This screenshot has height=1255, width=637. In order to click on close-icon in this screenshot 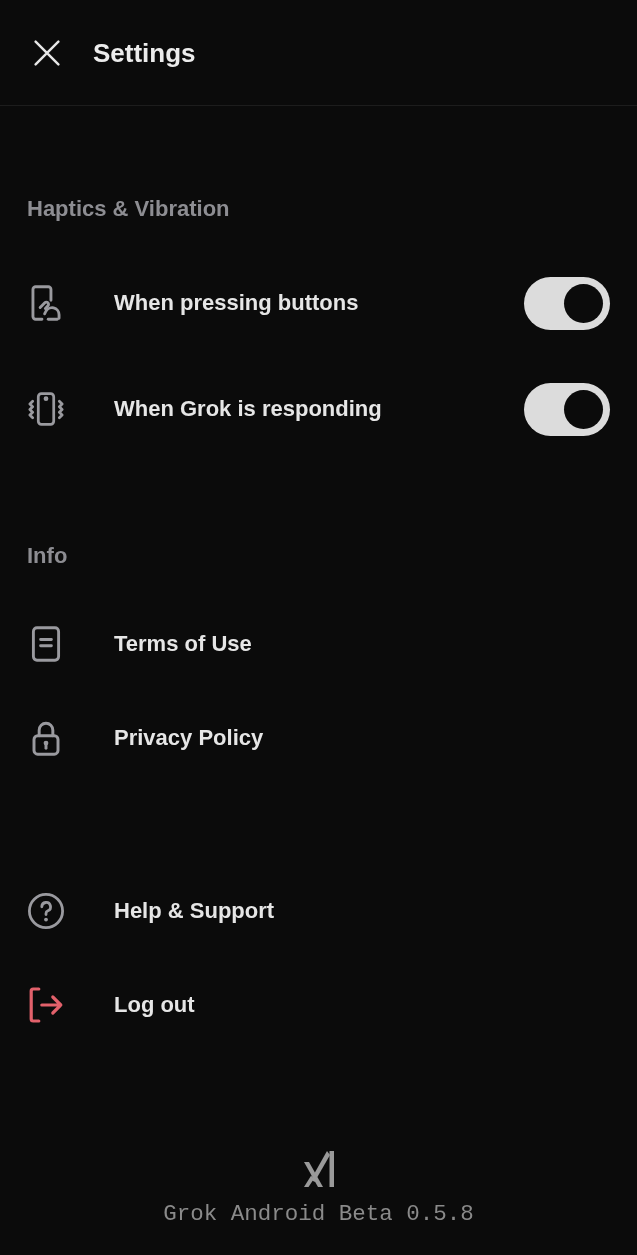, I will do `click(47, 52)`.